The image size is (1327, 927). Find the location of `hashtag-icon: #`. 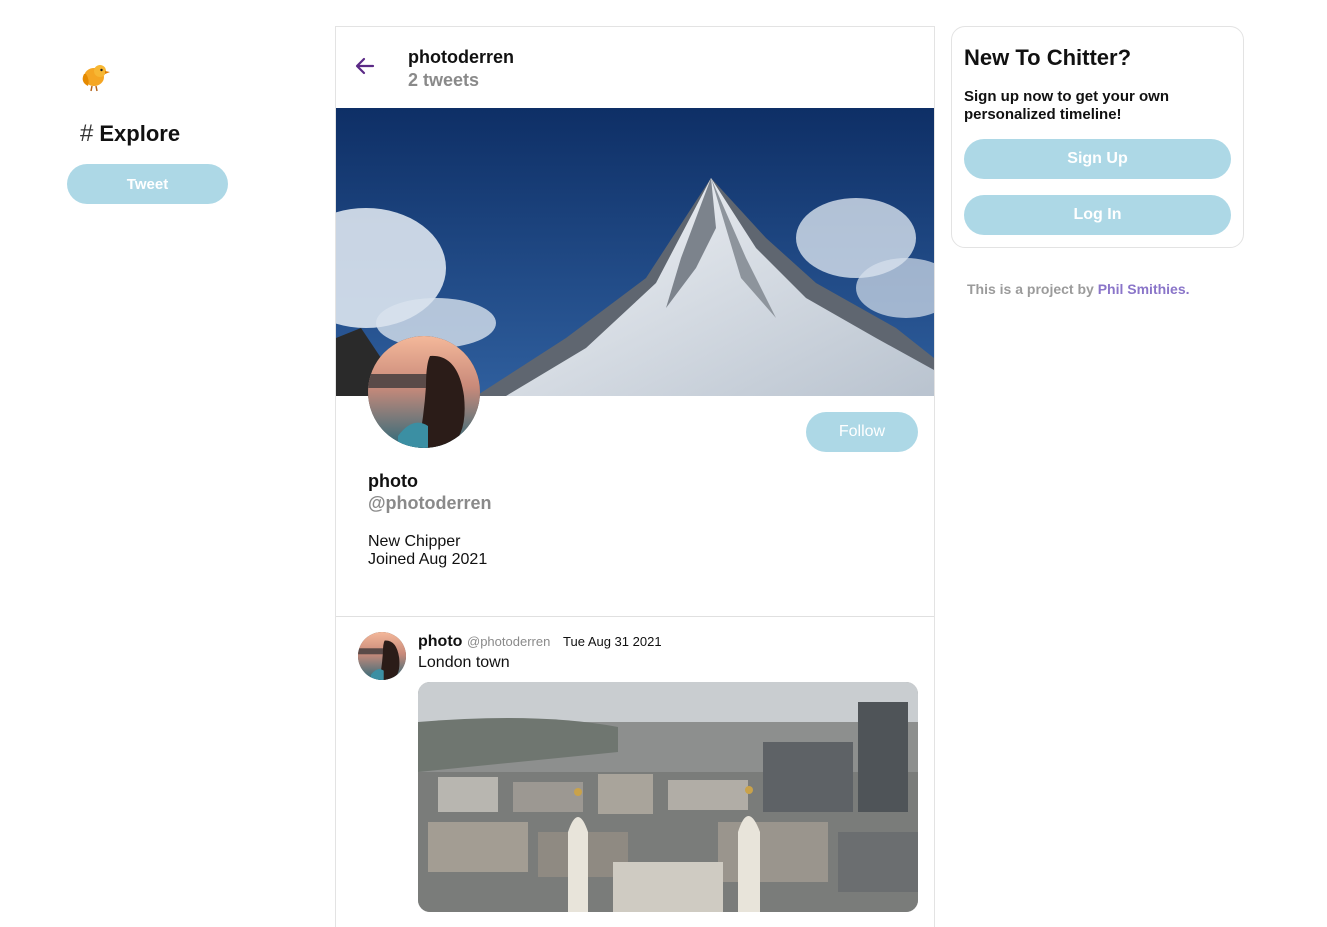

hashtag-icon: # is located at coordinates (87, 133).